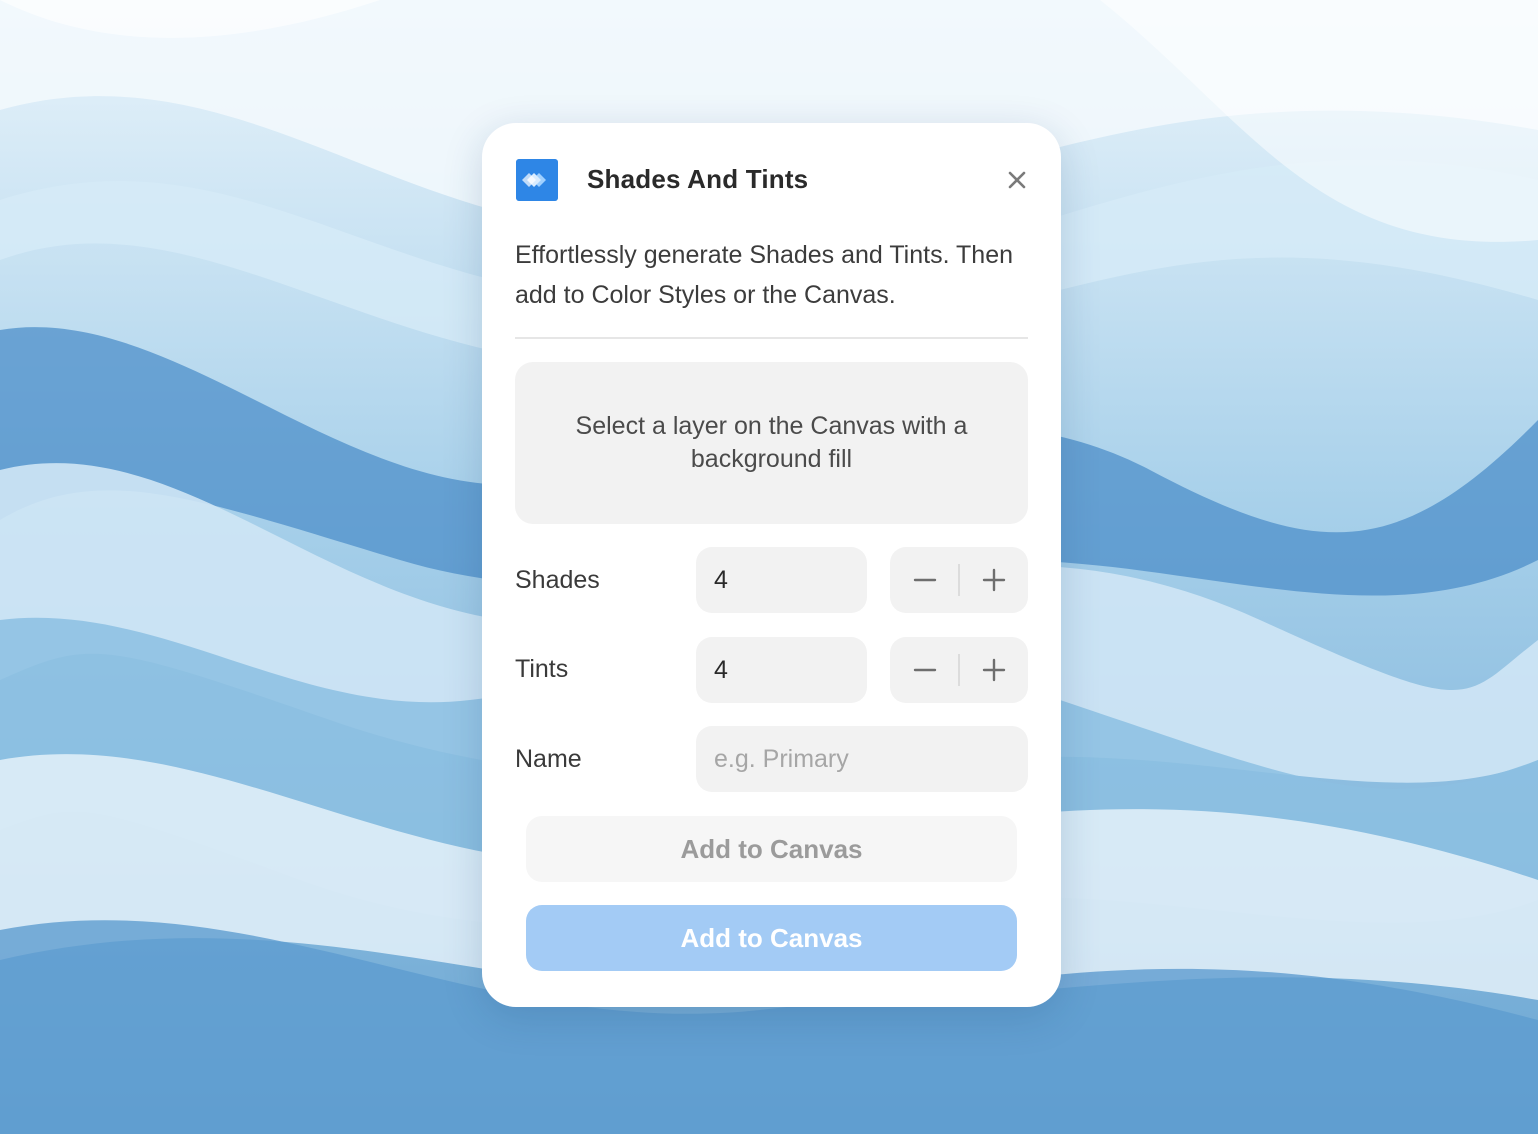 This screenshot has height=1134, width=1538. I want to click on shades-label: Shades, so click(557, 580).